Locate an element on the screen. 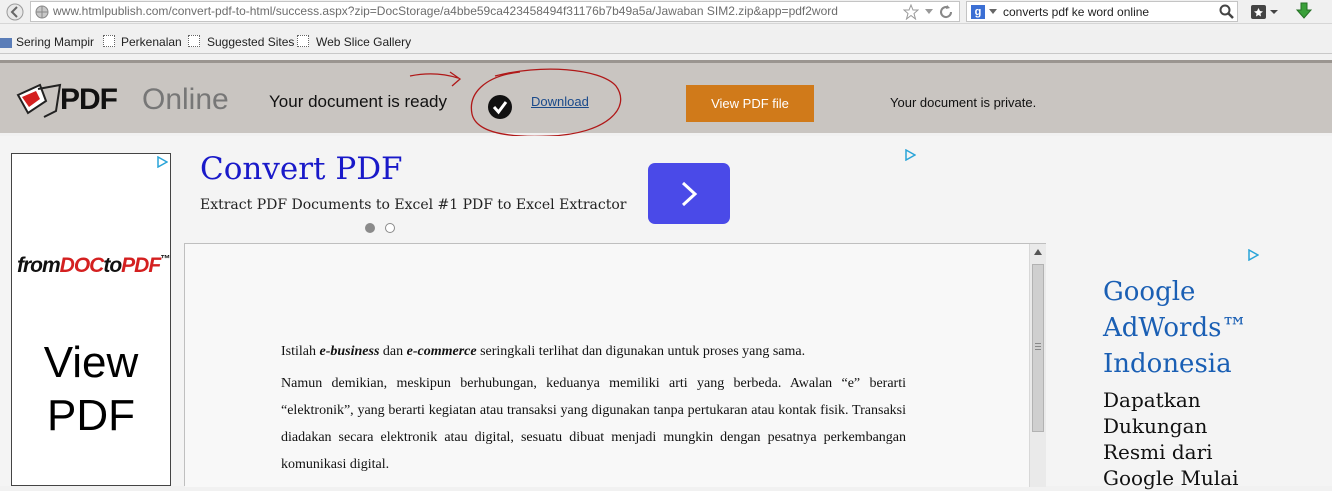 This screenshot has width=1332, height=491. right-ad-body-line: Resmi dari is located at coordinates (1158, 452).